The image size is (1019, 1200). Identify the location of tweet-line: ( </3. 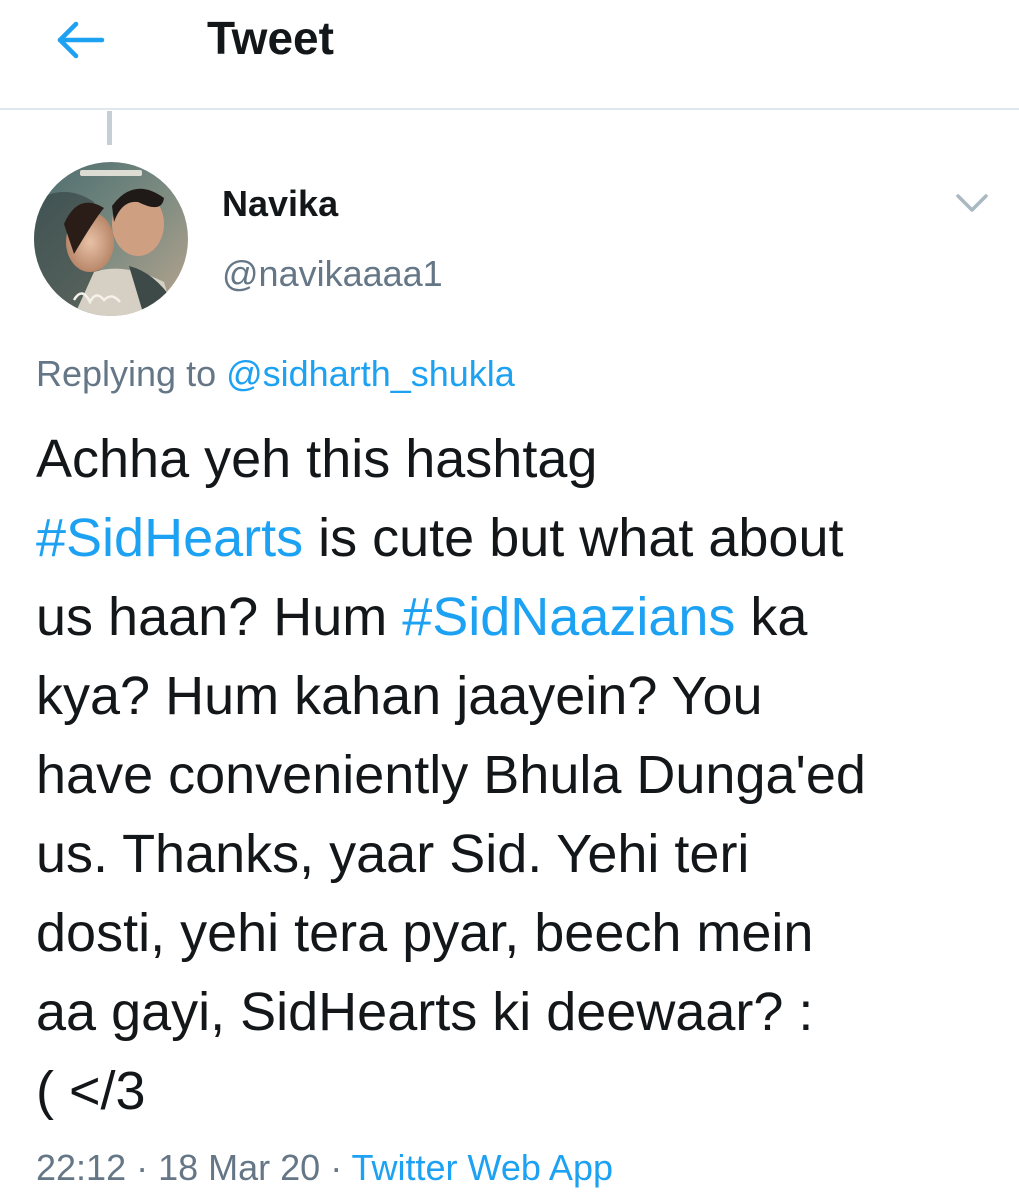
(516, 1091).